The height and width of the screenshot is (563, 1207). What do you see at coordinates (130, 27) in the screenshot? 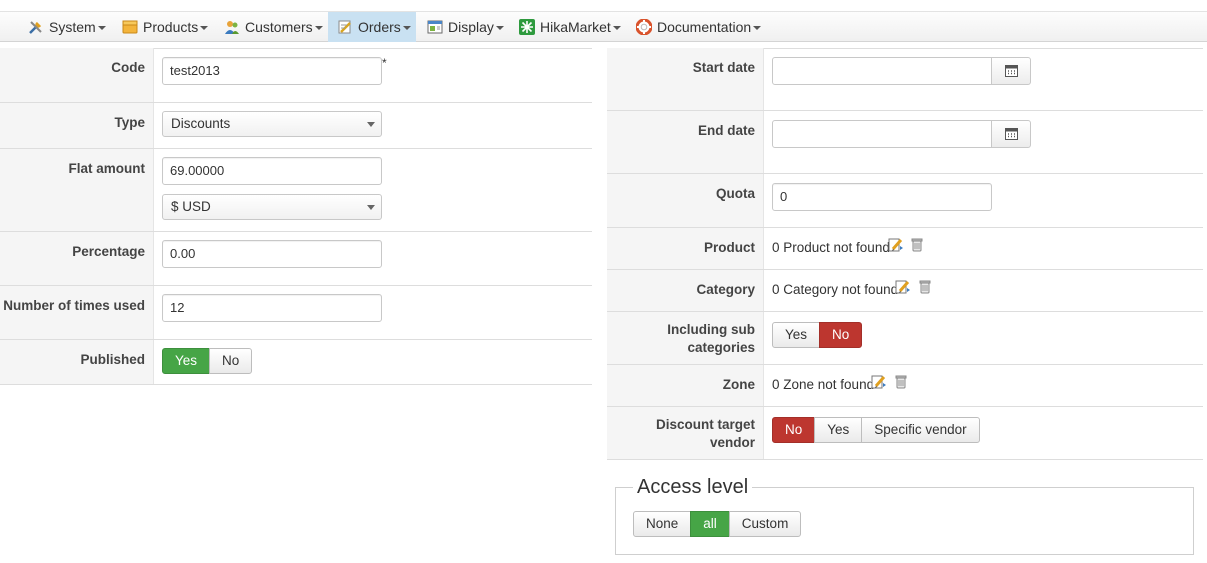
I see `box-icon` at bounding box center [130, 27].